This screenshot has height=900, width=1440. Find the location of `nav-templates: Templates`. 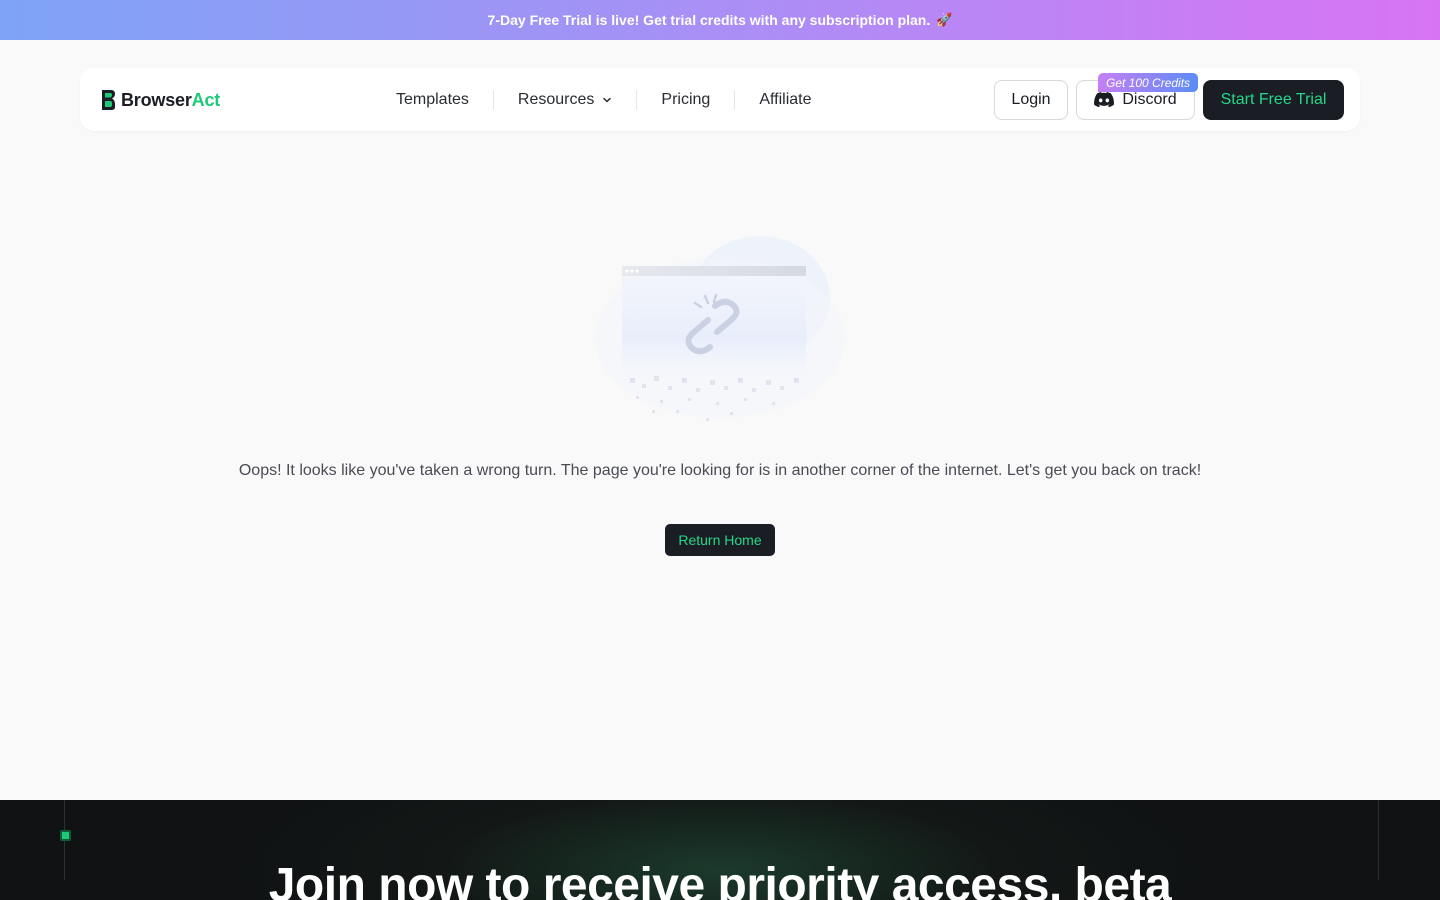

nav-templates: Templates is located at coordinates (432, 100).